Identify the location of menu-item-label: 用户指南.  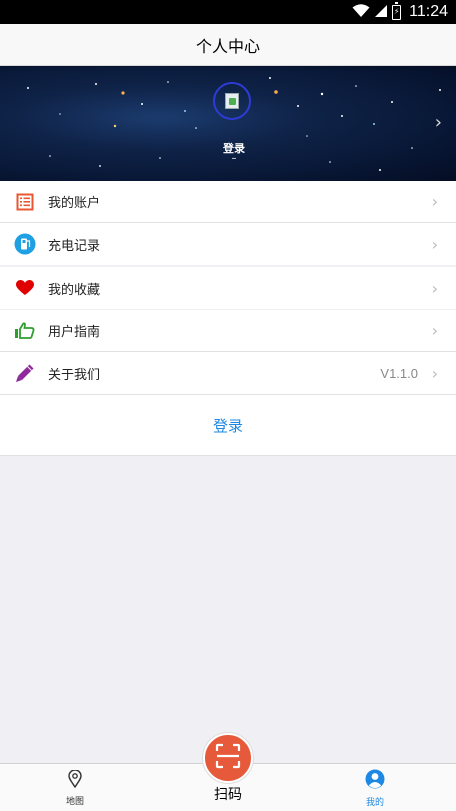
(74, 332).